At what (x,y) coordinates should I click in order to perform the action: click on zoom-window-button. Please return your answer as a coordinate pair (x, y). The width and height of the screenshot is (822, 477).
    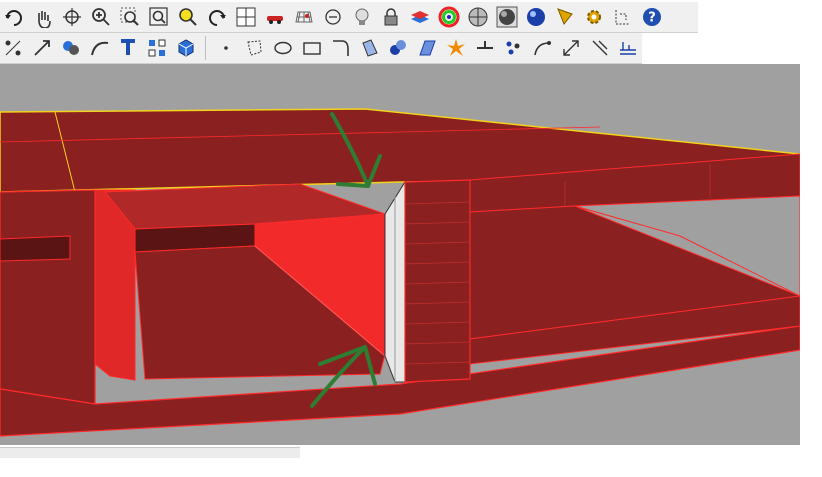
    Looking at the image, I should click on (129, 17).